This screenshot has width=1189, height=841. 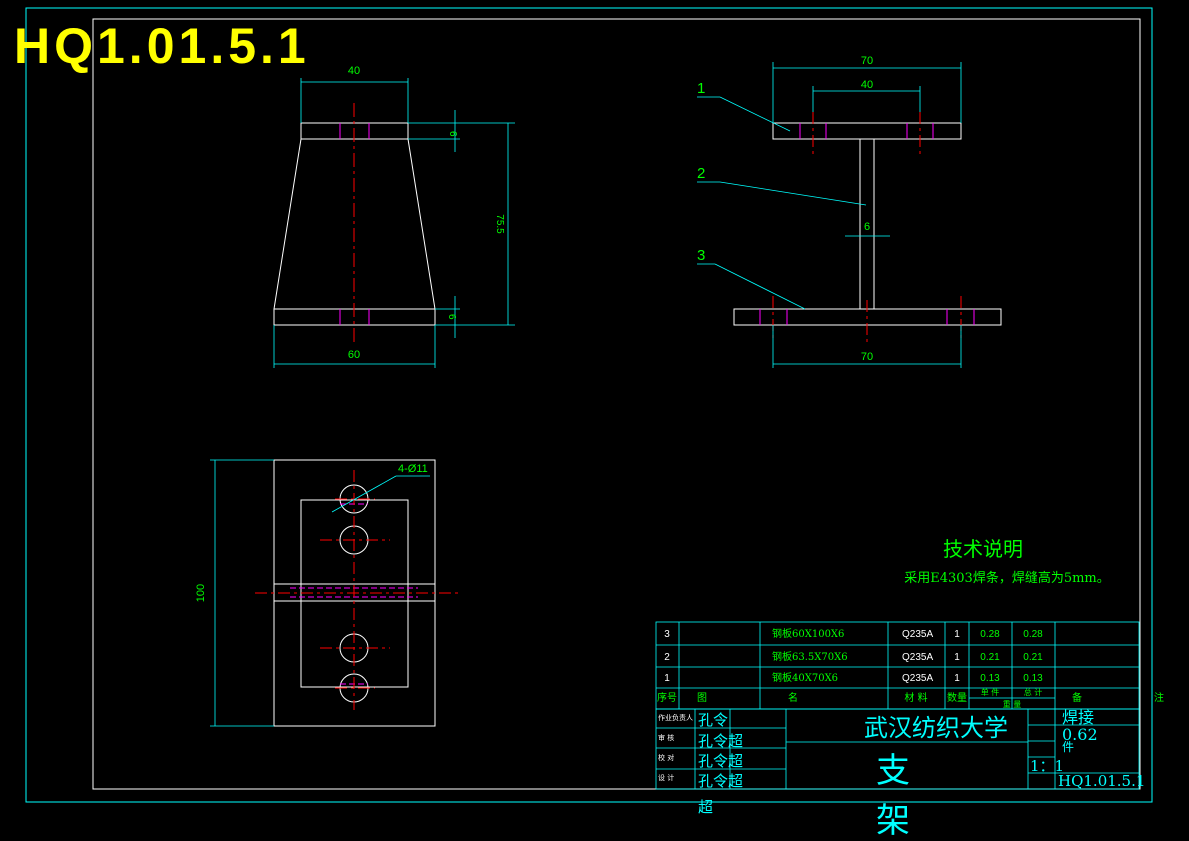 What do you see at coordinates (666, 757) in the screenshot?
I see `role-label: 校 对` at bounding box center [666, 757].